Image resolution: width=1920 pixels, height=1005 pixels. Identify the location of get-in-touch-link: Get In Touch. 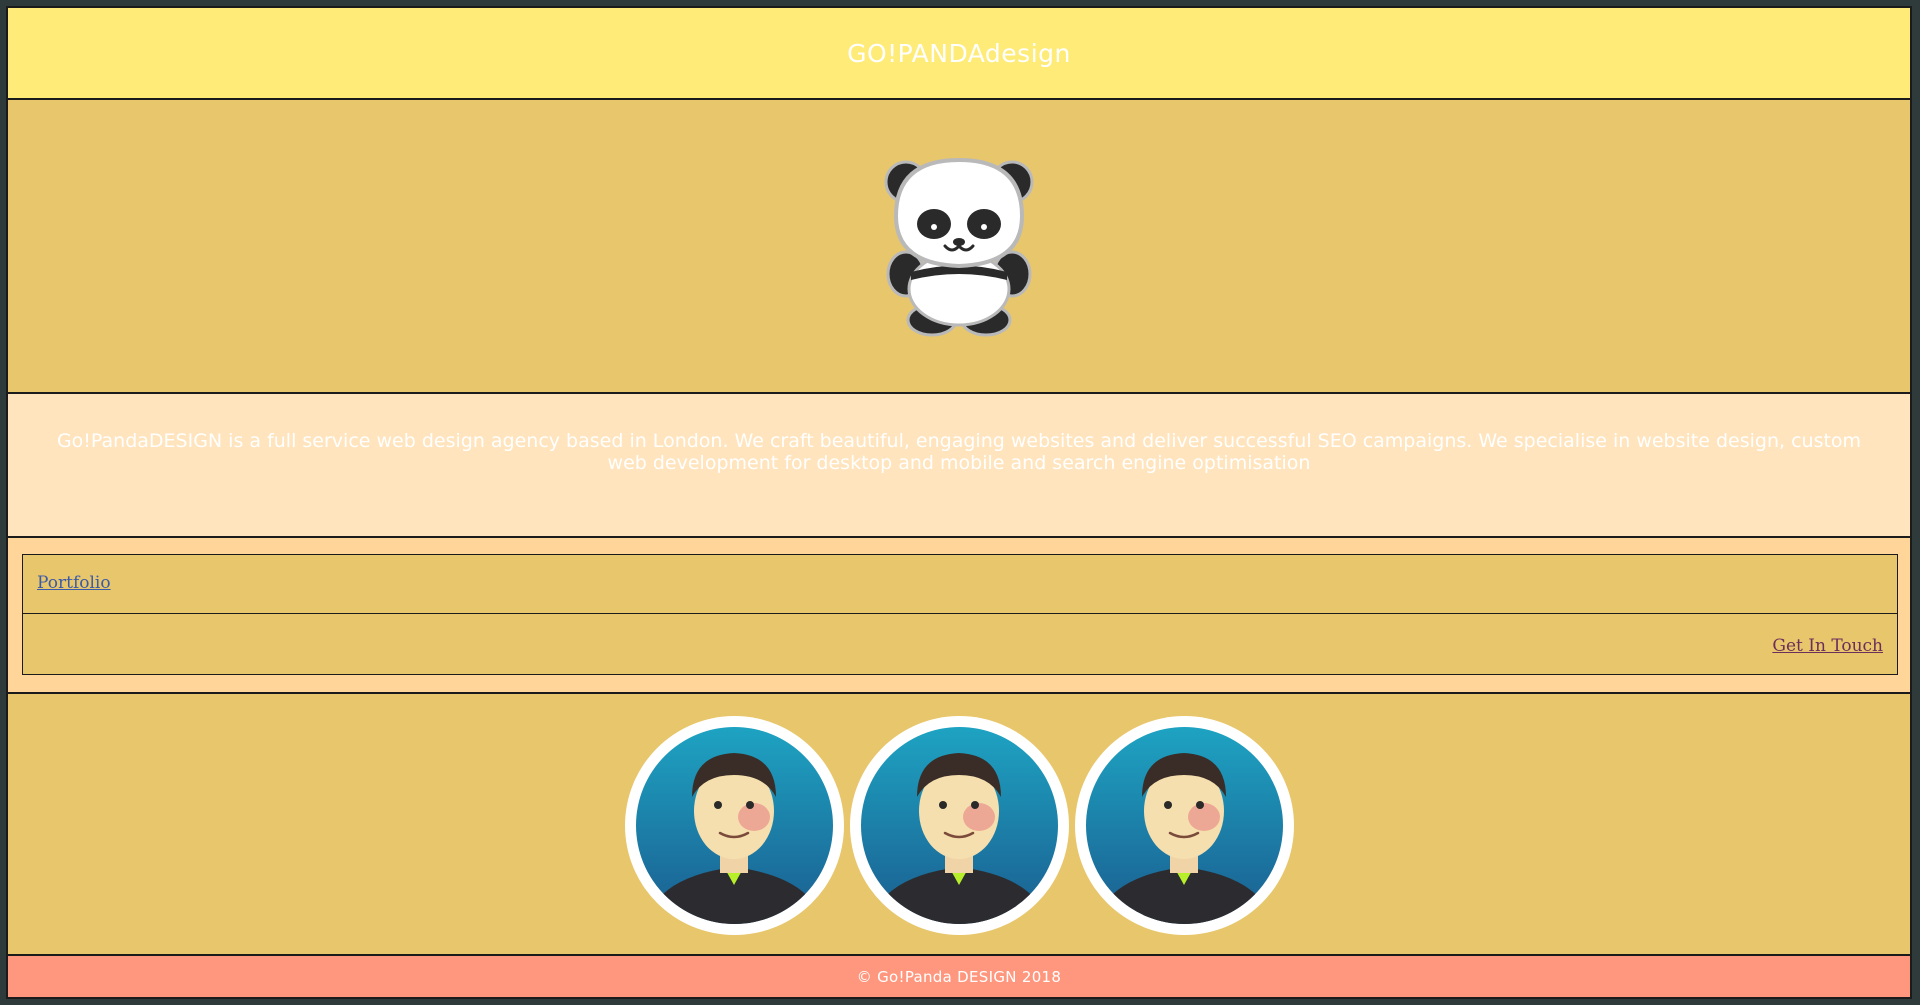
(1827, 646).